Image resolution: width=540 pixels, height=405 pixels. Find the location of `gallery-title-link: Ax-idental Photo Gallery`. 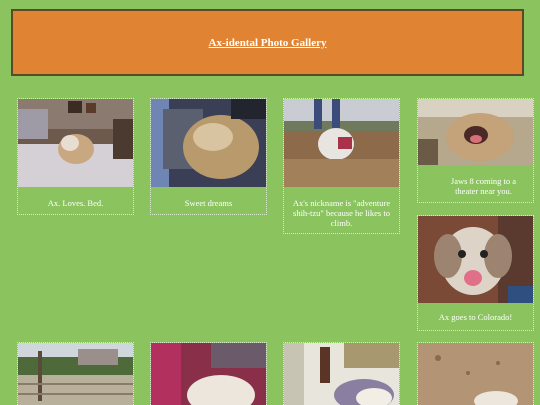

gallery-title-link: Ax-idental Photo Gallery is located at coordinates (268, 43).